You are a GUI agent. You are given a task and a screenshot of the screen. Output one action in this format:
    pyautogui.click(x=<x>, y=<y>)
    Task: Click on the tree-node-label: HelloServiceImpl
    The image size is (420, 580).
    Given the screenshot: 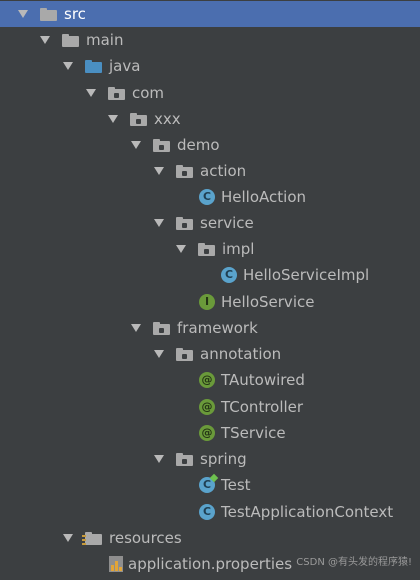 What is the action you would take?
    pyautogui.click(x=306, y=275)
    